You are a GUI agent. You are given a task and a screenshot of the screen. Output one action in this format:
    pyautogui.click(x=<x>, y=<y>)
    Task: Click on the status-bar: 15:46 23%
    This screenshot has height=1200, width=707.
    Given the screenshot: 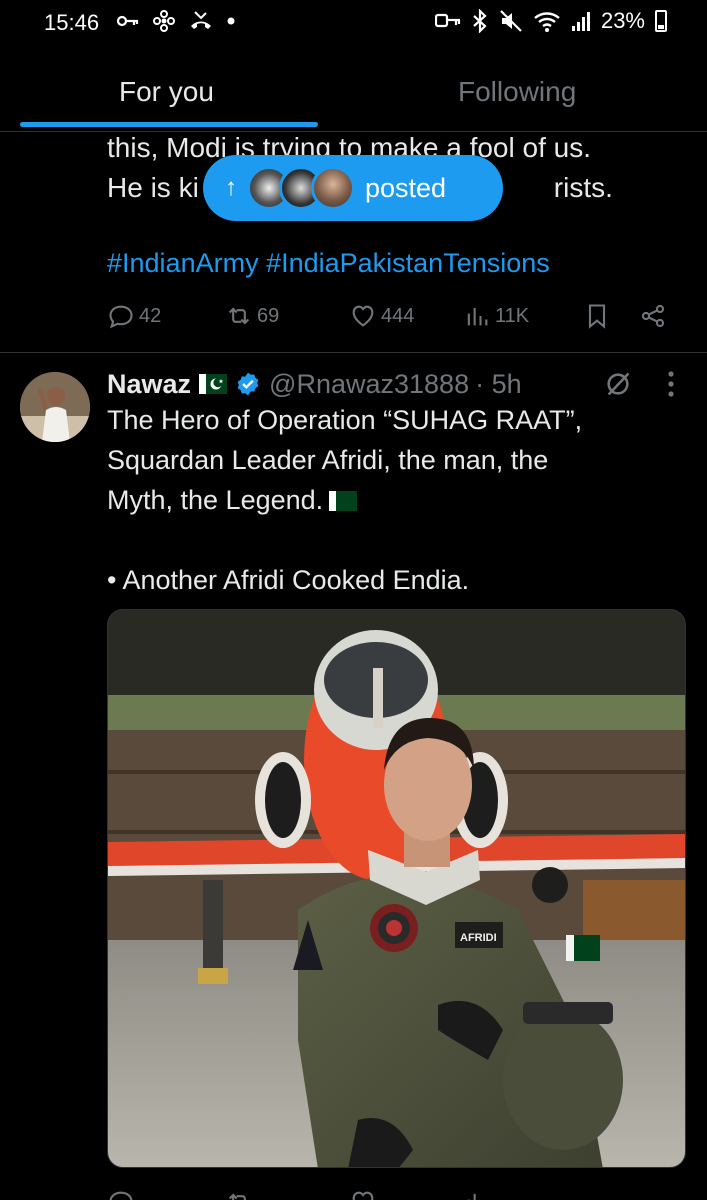 What is the action you would take?
    pyautogui.click(x=353, y=24)
    